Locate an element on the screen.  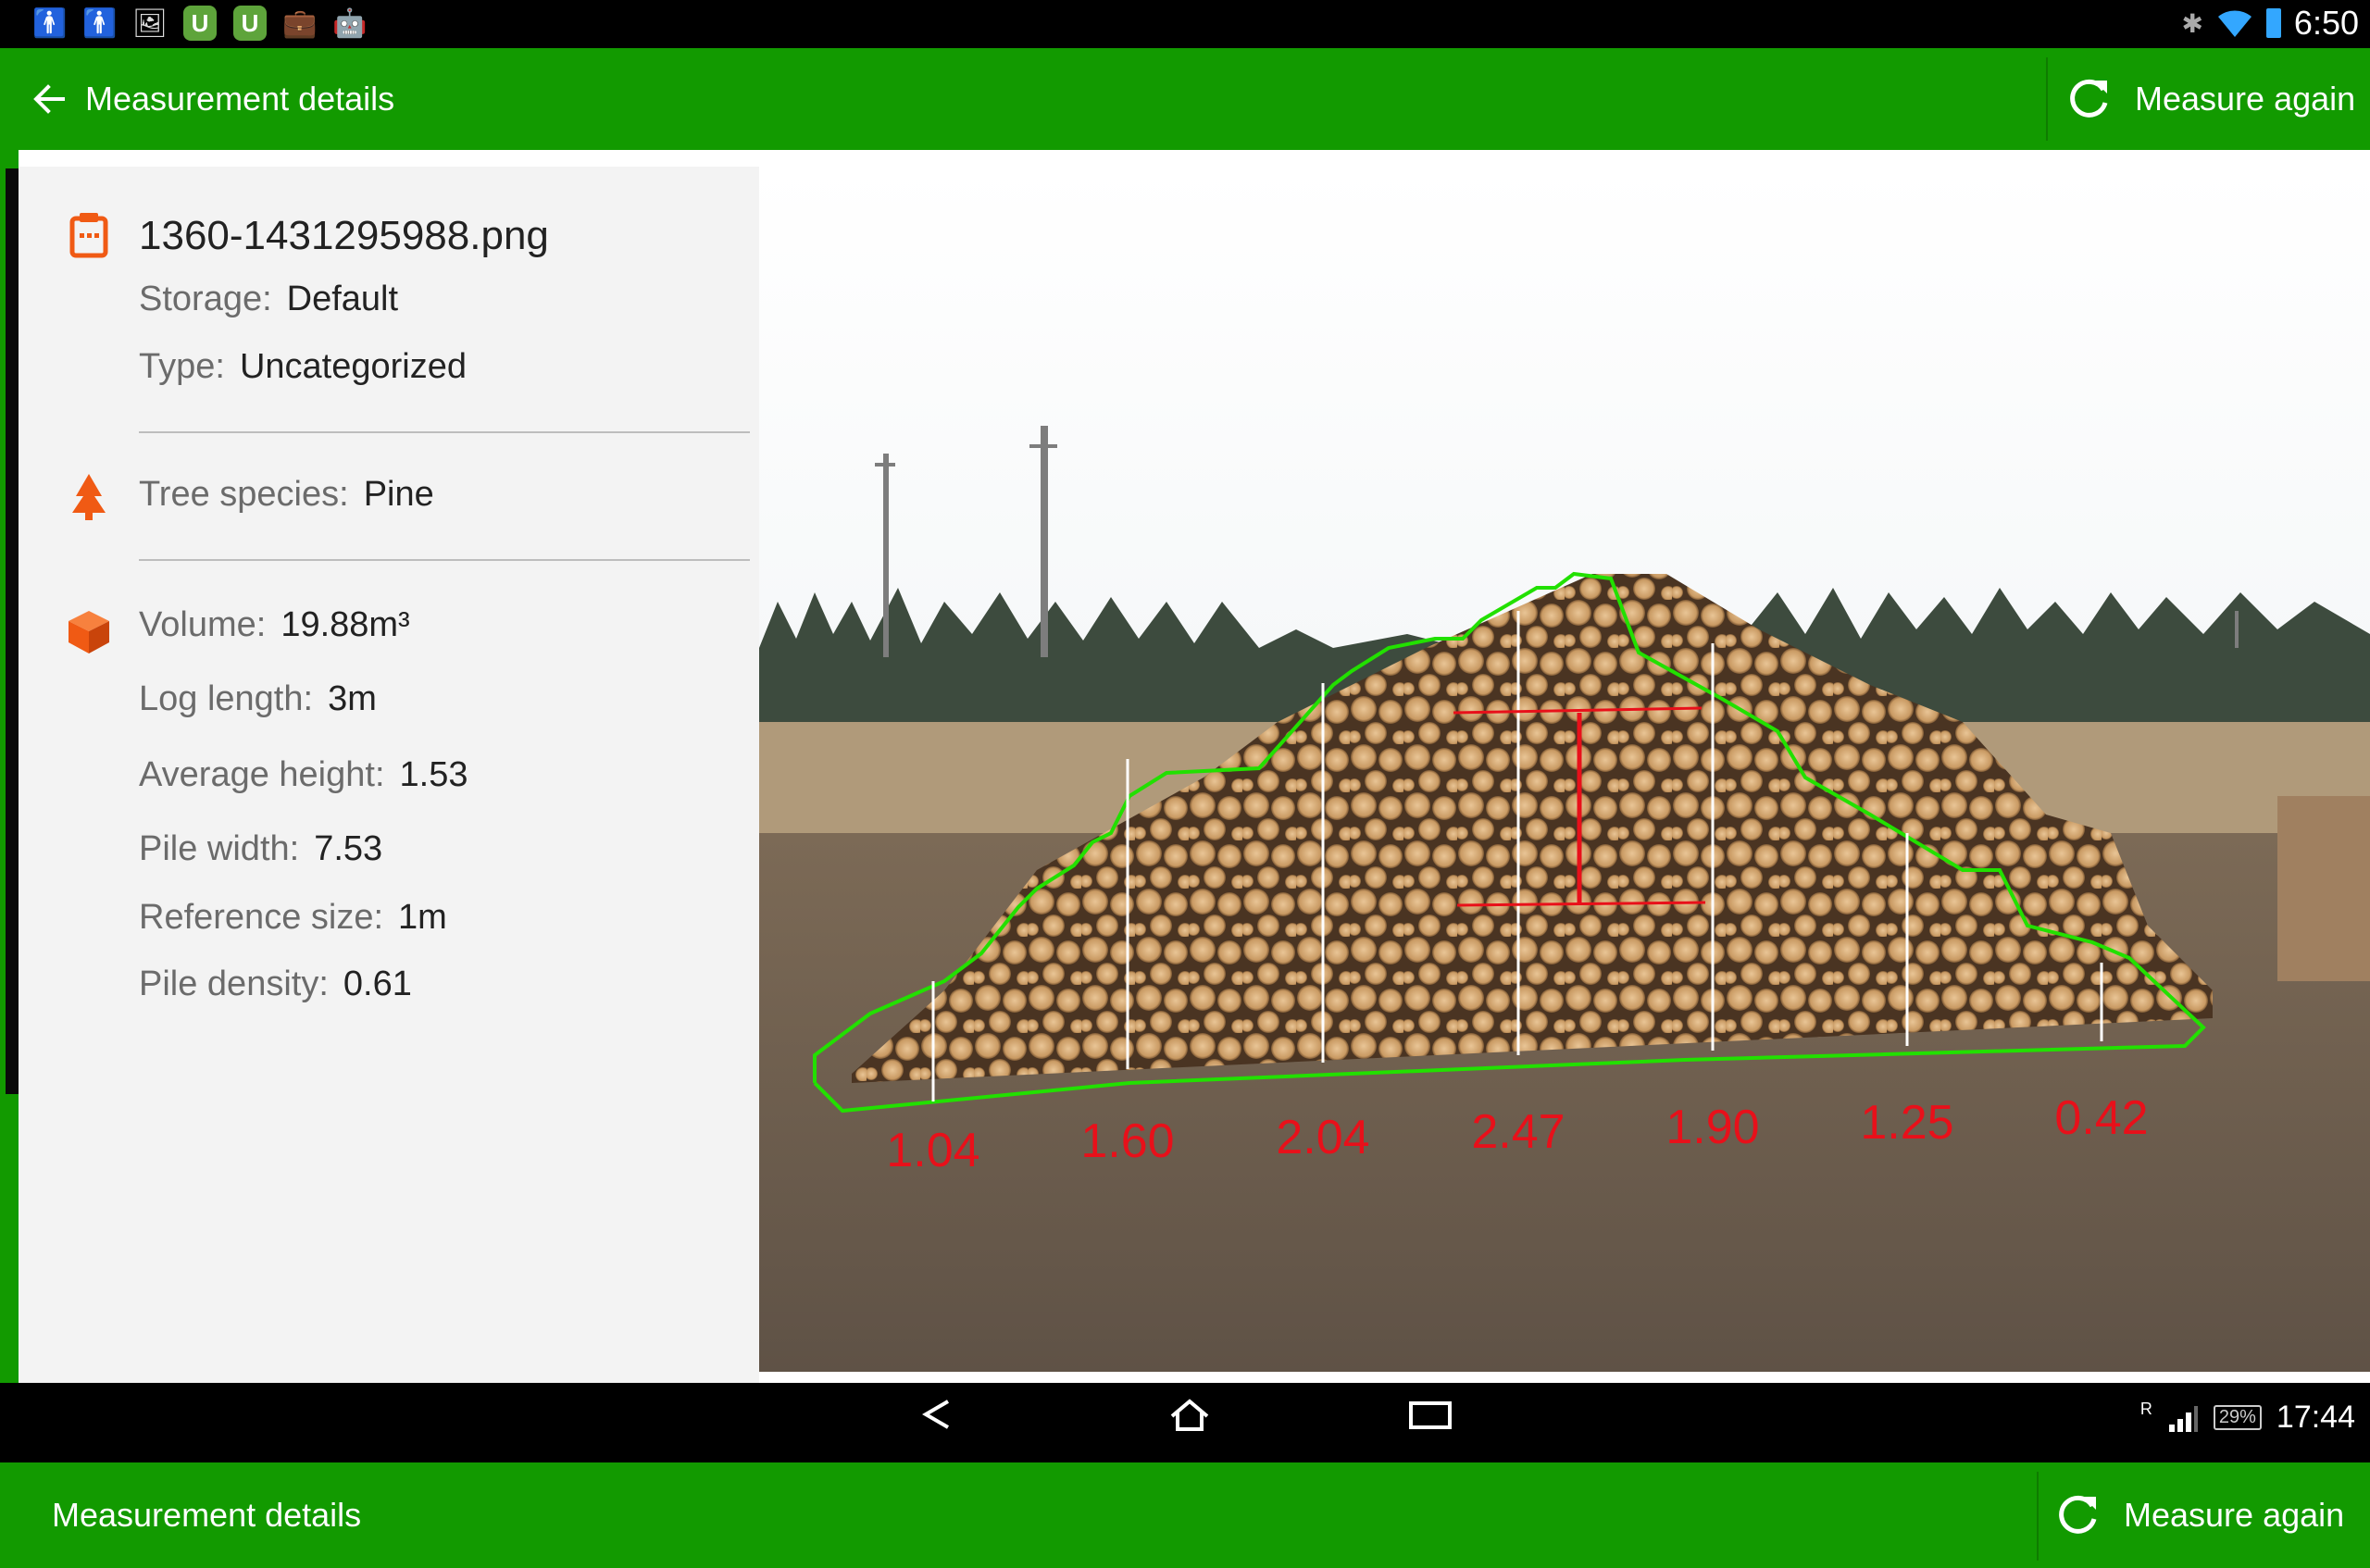
signal-badge: R is located at coordinates (2145, 1409).